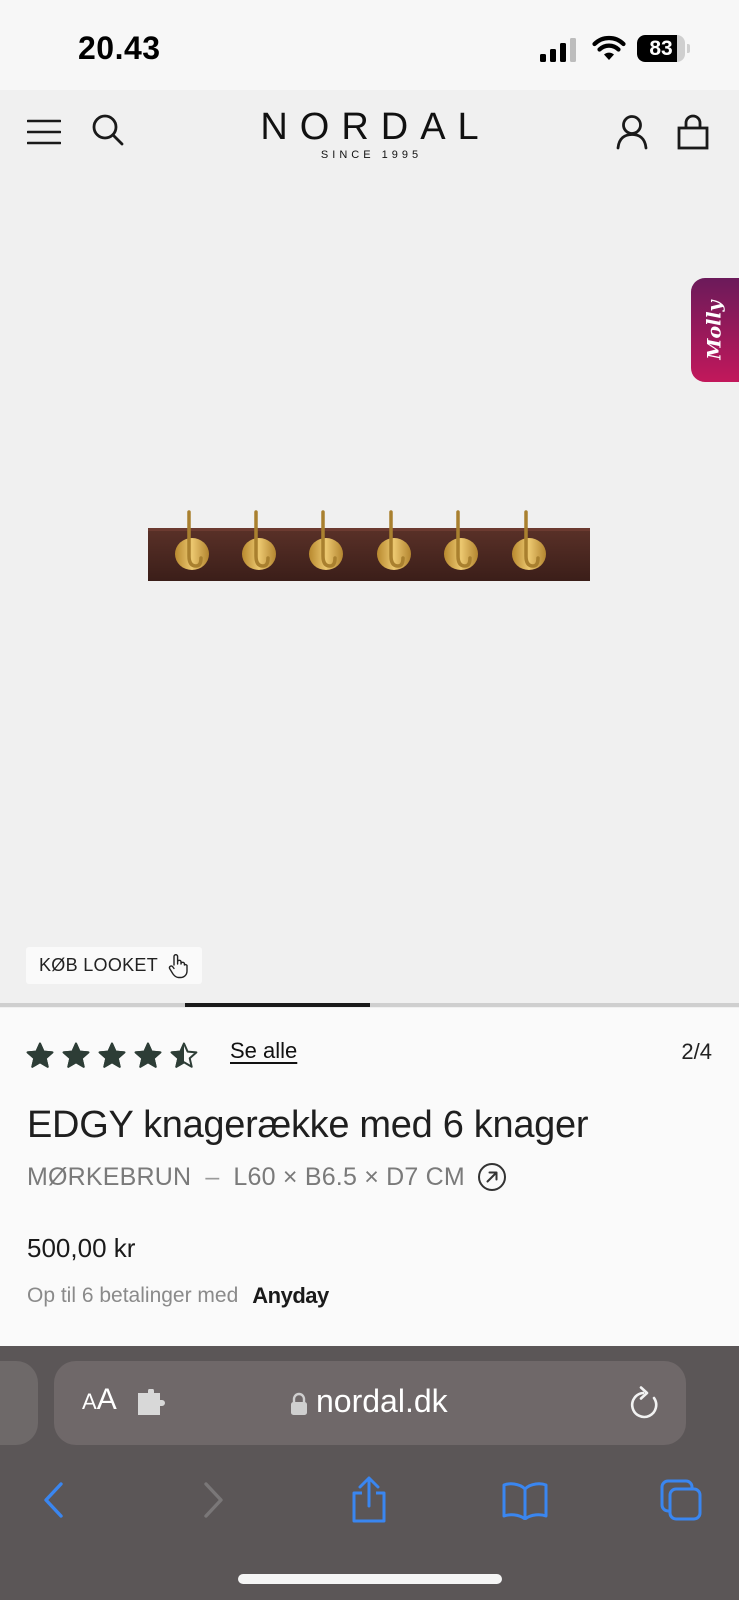 The image size is (739, 1600). I want to click on installments-info: Op til 6 betalinger med Anyday, so click(178, 1296).